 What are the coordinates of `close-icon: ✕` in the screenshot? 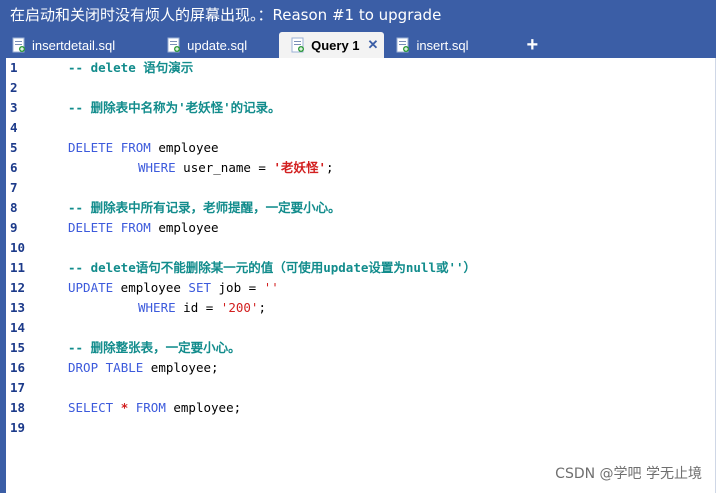 It's located at (373, 45).